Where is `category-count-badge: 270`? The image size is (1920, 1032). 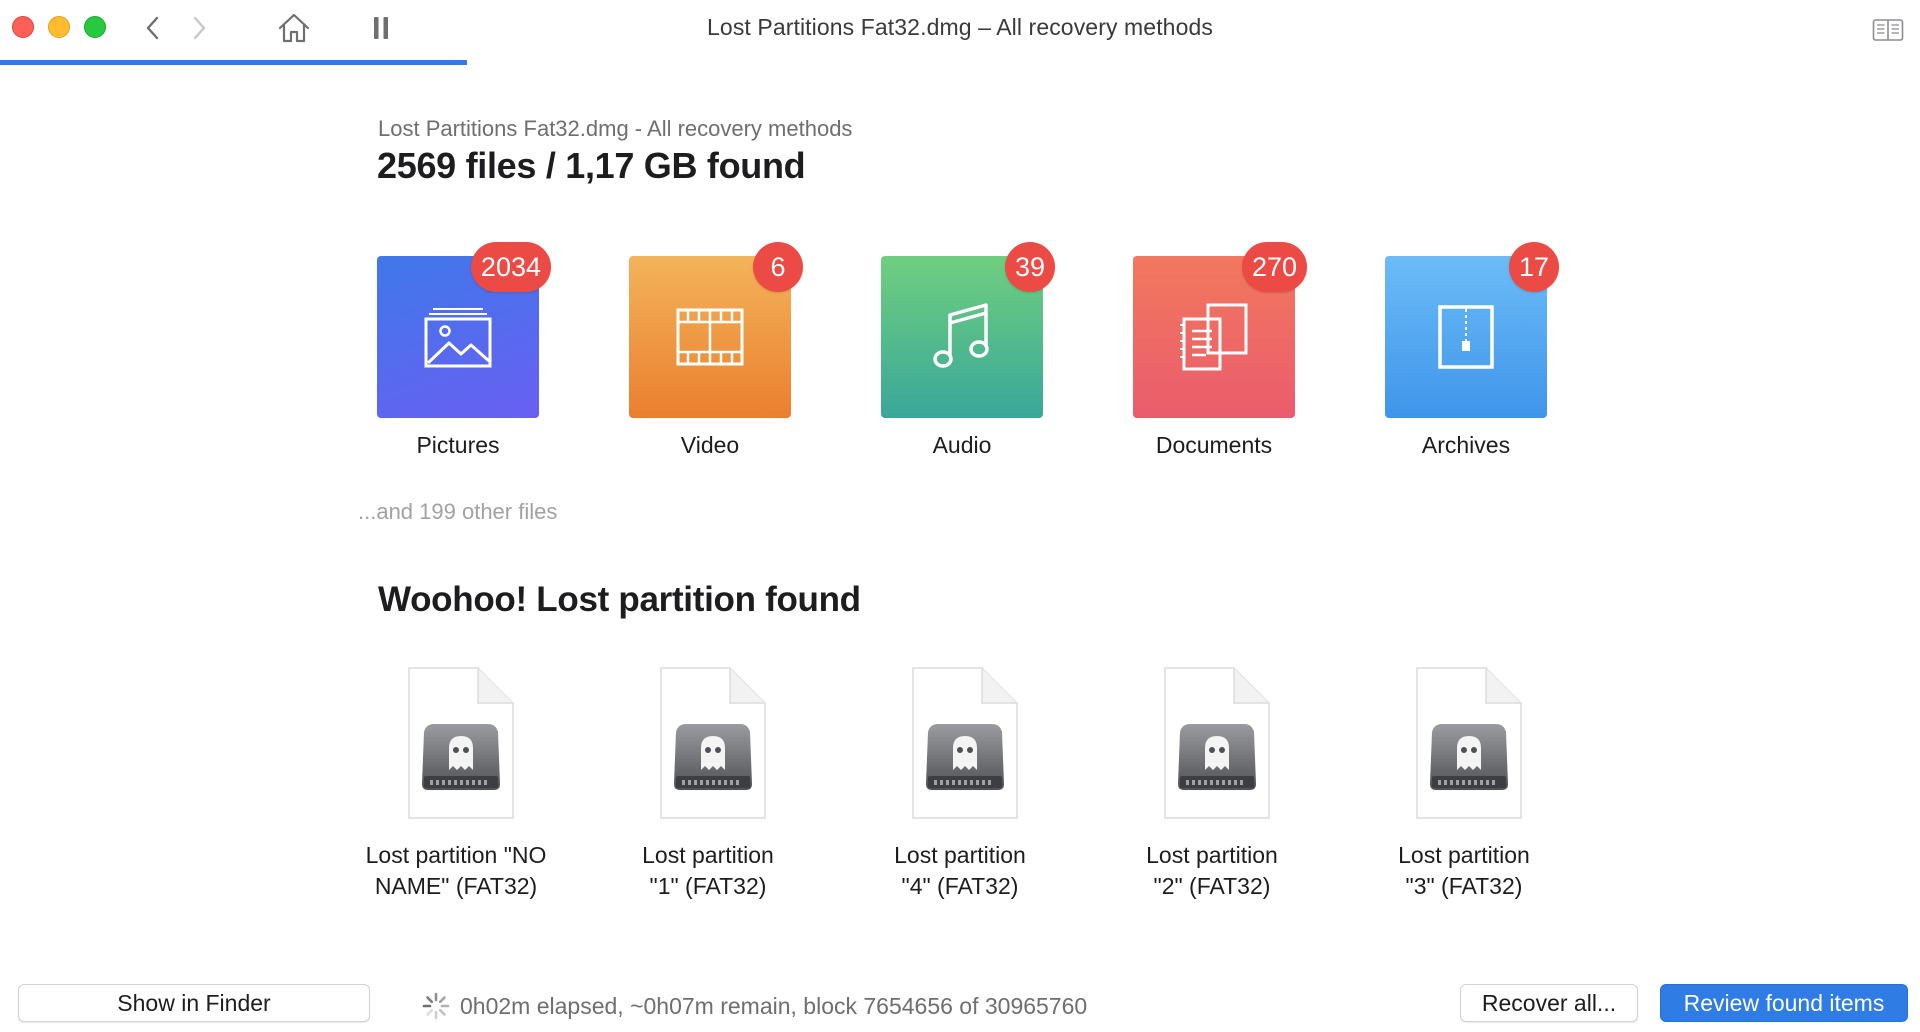 category-count-badge: 270 is located at coordinates (1274, 267).